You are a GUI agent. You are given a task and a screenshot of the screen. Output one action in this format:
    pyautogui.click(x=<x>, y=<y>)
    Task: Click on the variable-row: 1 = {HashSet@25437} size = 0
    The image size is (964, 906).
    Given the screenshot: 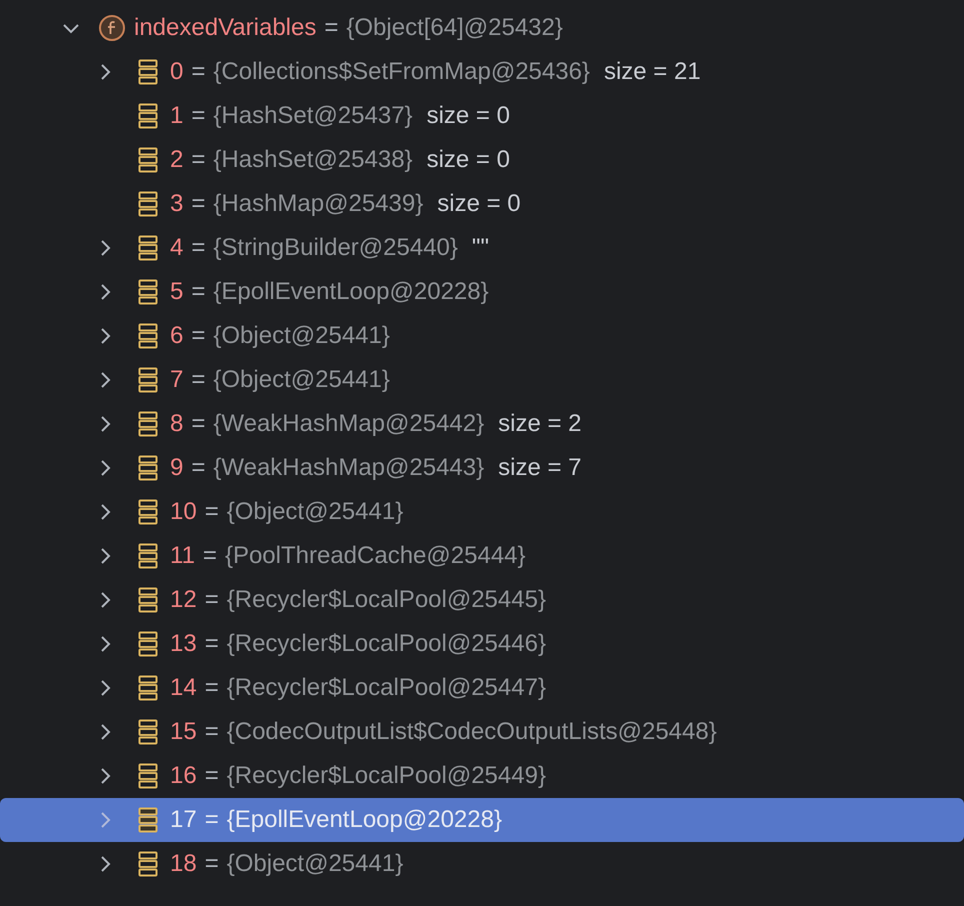 What is the action you would take?
    pyautogui.click(x=482, y=116)
    